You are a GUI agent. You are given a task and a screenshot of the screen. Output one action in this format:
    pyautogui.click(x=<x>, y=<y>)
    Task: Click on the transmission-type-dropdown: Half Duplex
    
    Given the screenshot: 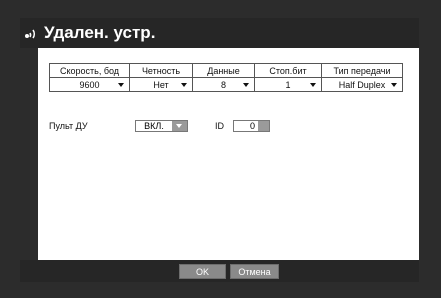 What is the action you would take?
    pyautogui.click(x=362, y=84)
    